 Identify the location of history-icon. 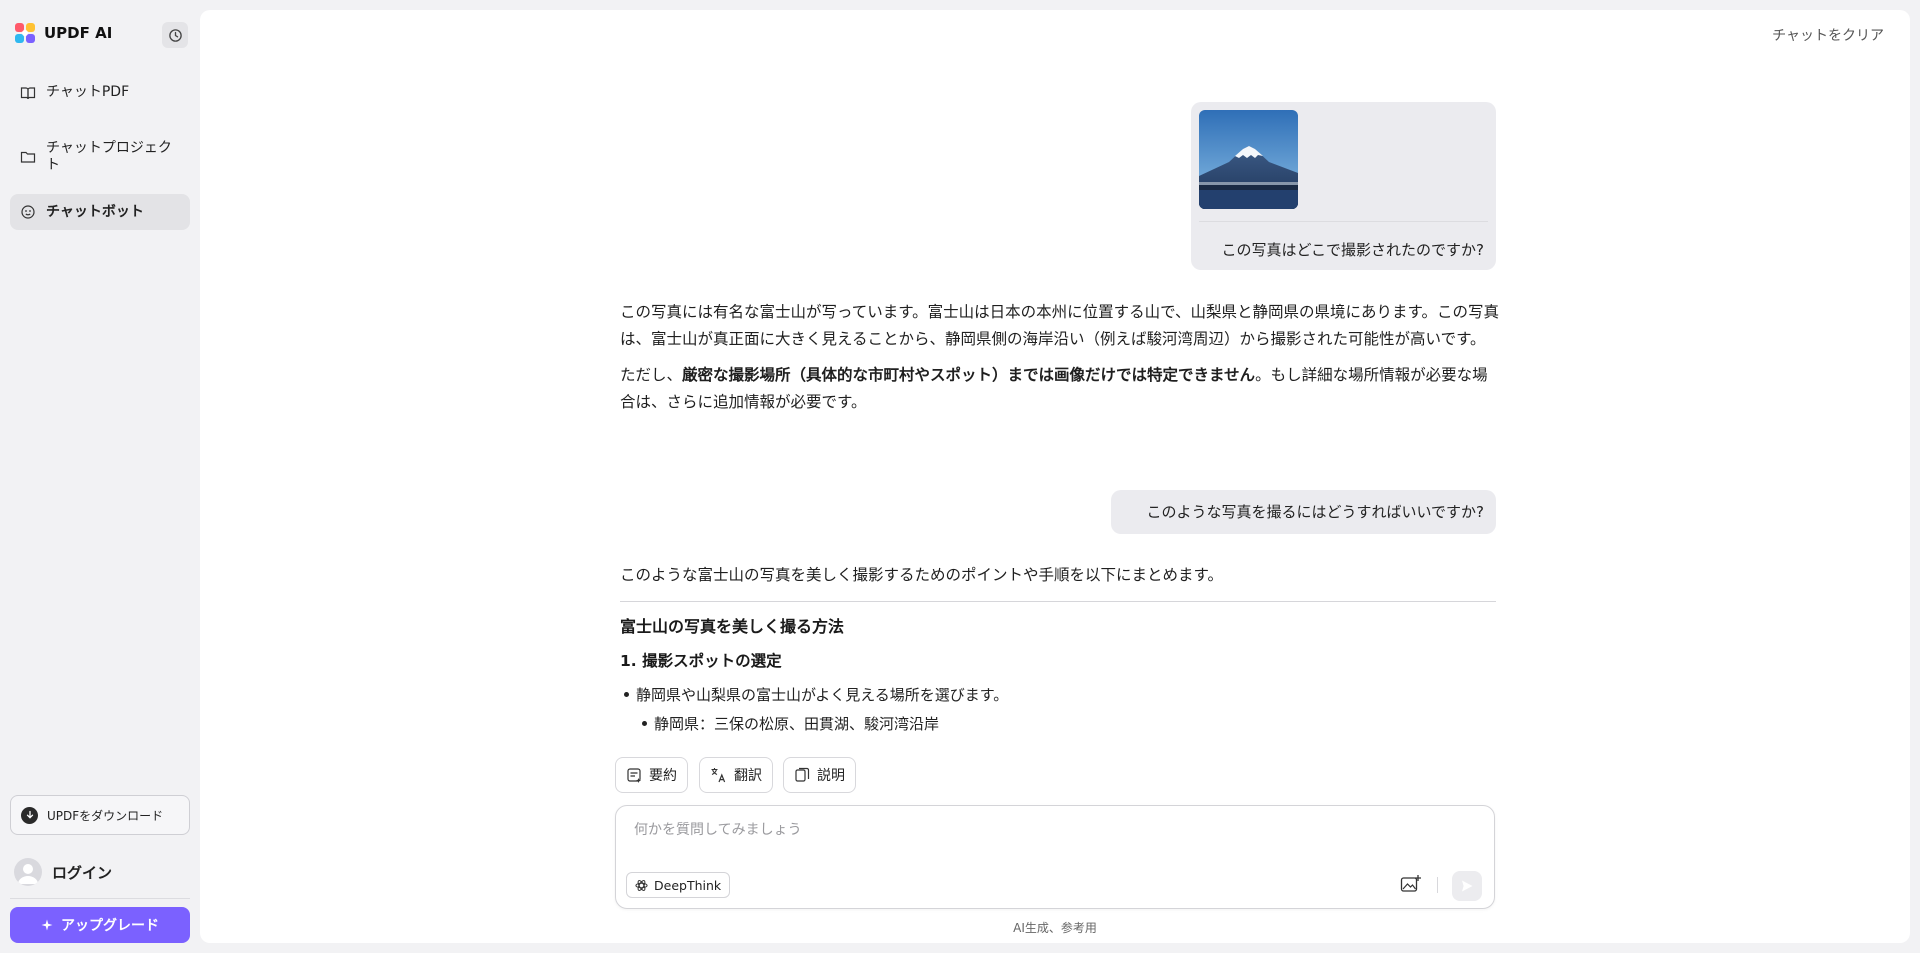
(175, 35).